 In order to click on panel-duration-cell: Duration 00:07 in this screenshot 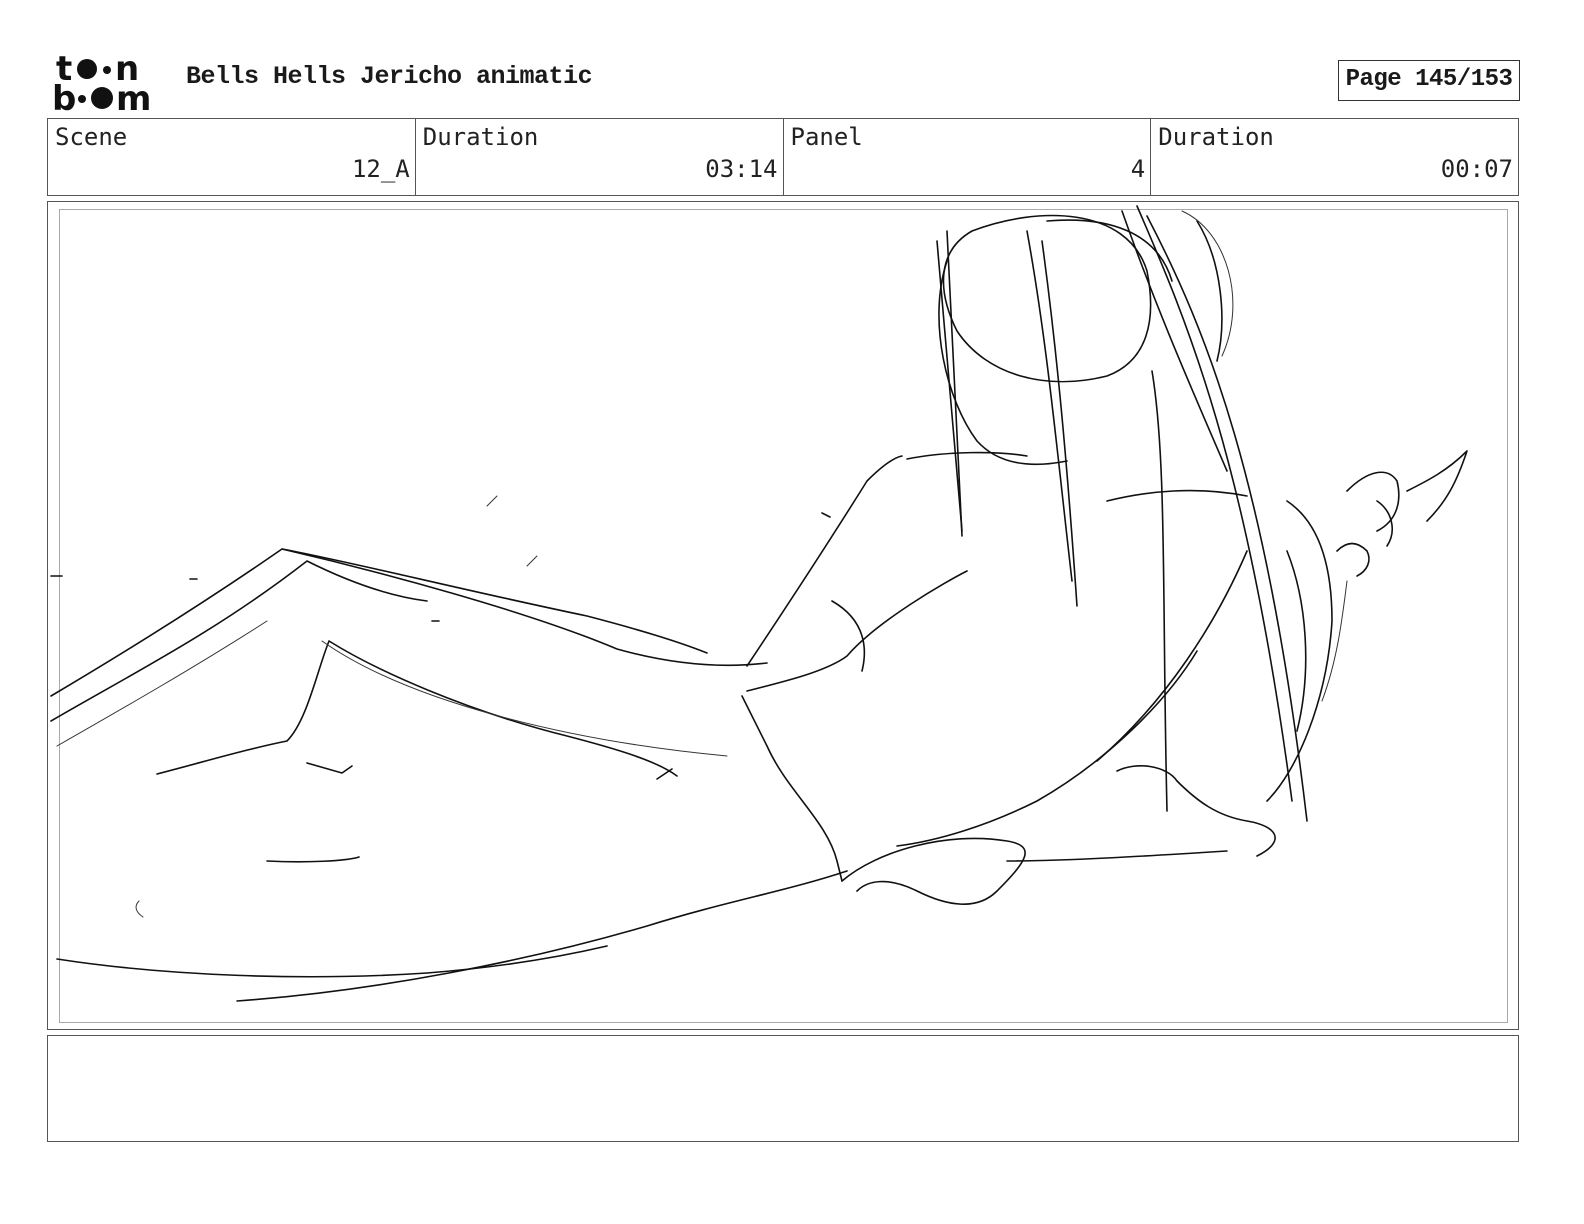, I will do `click(1334, 157)`.